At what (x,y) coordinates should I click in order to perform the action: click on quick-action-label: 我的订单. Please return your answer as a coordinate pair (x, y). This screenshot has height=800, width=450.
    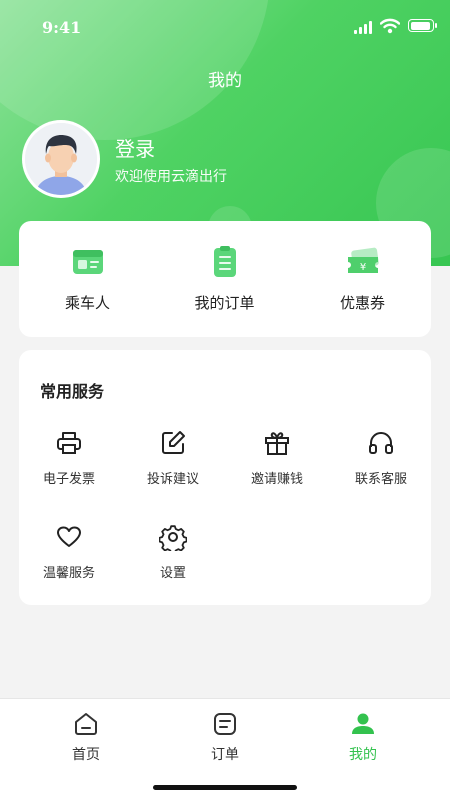
    Looking at the image, I should click on (224, 303).